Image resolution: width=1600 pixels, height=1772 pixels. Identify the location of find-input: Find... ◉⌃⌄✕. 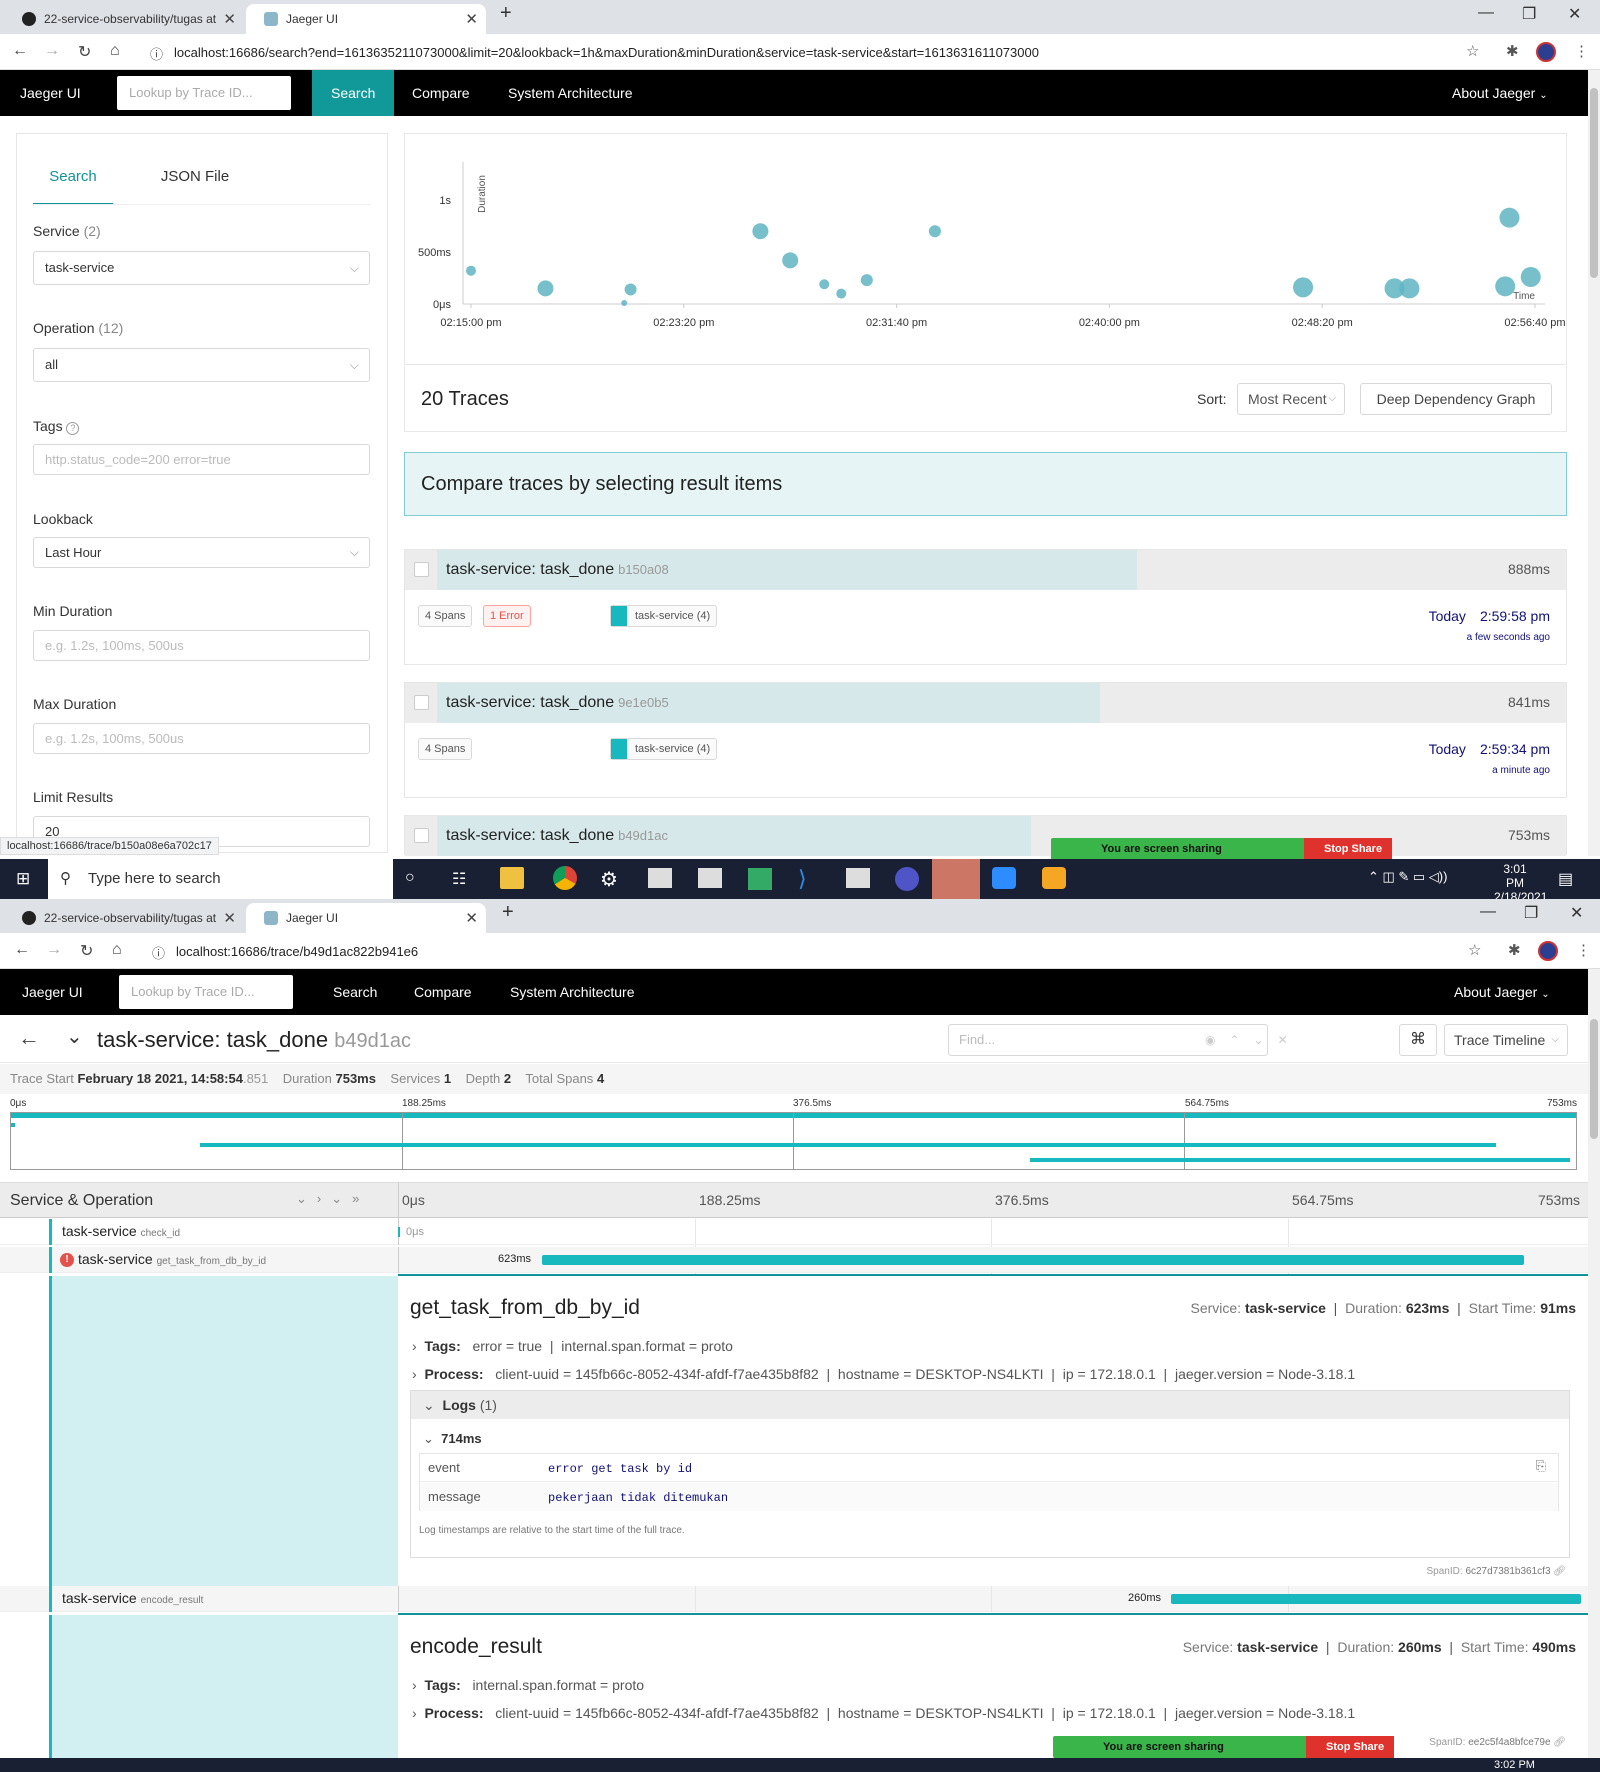
(1118, 1040).